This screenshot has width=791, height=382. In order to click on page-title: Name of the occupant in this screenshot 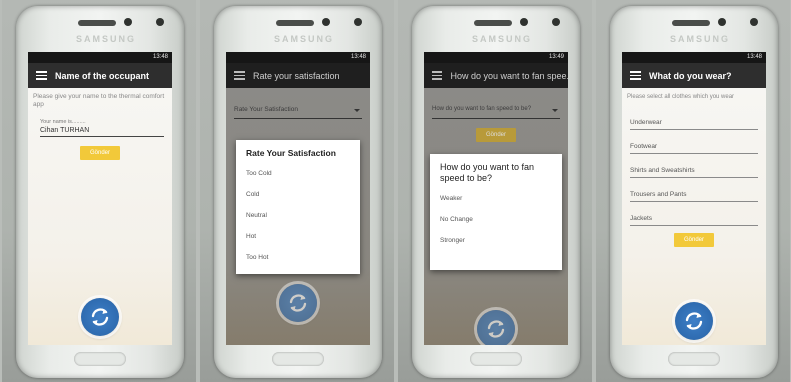, I will do `click(102, 75)`.